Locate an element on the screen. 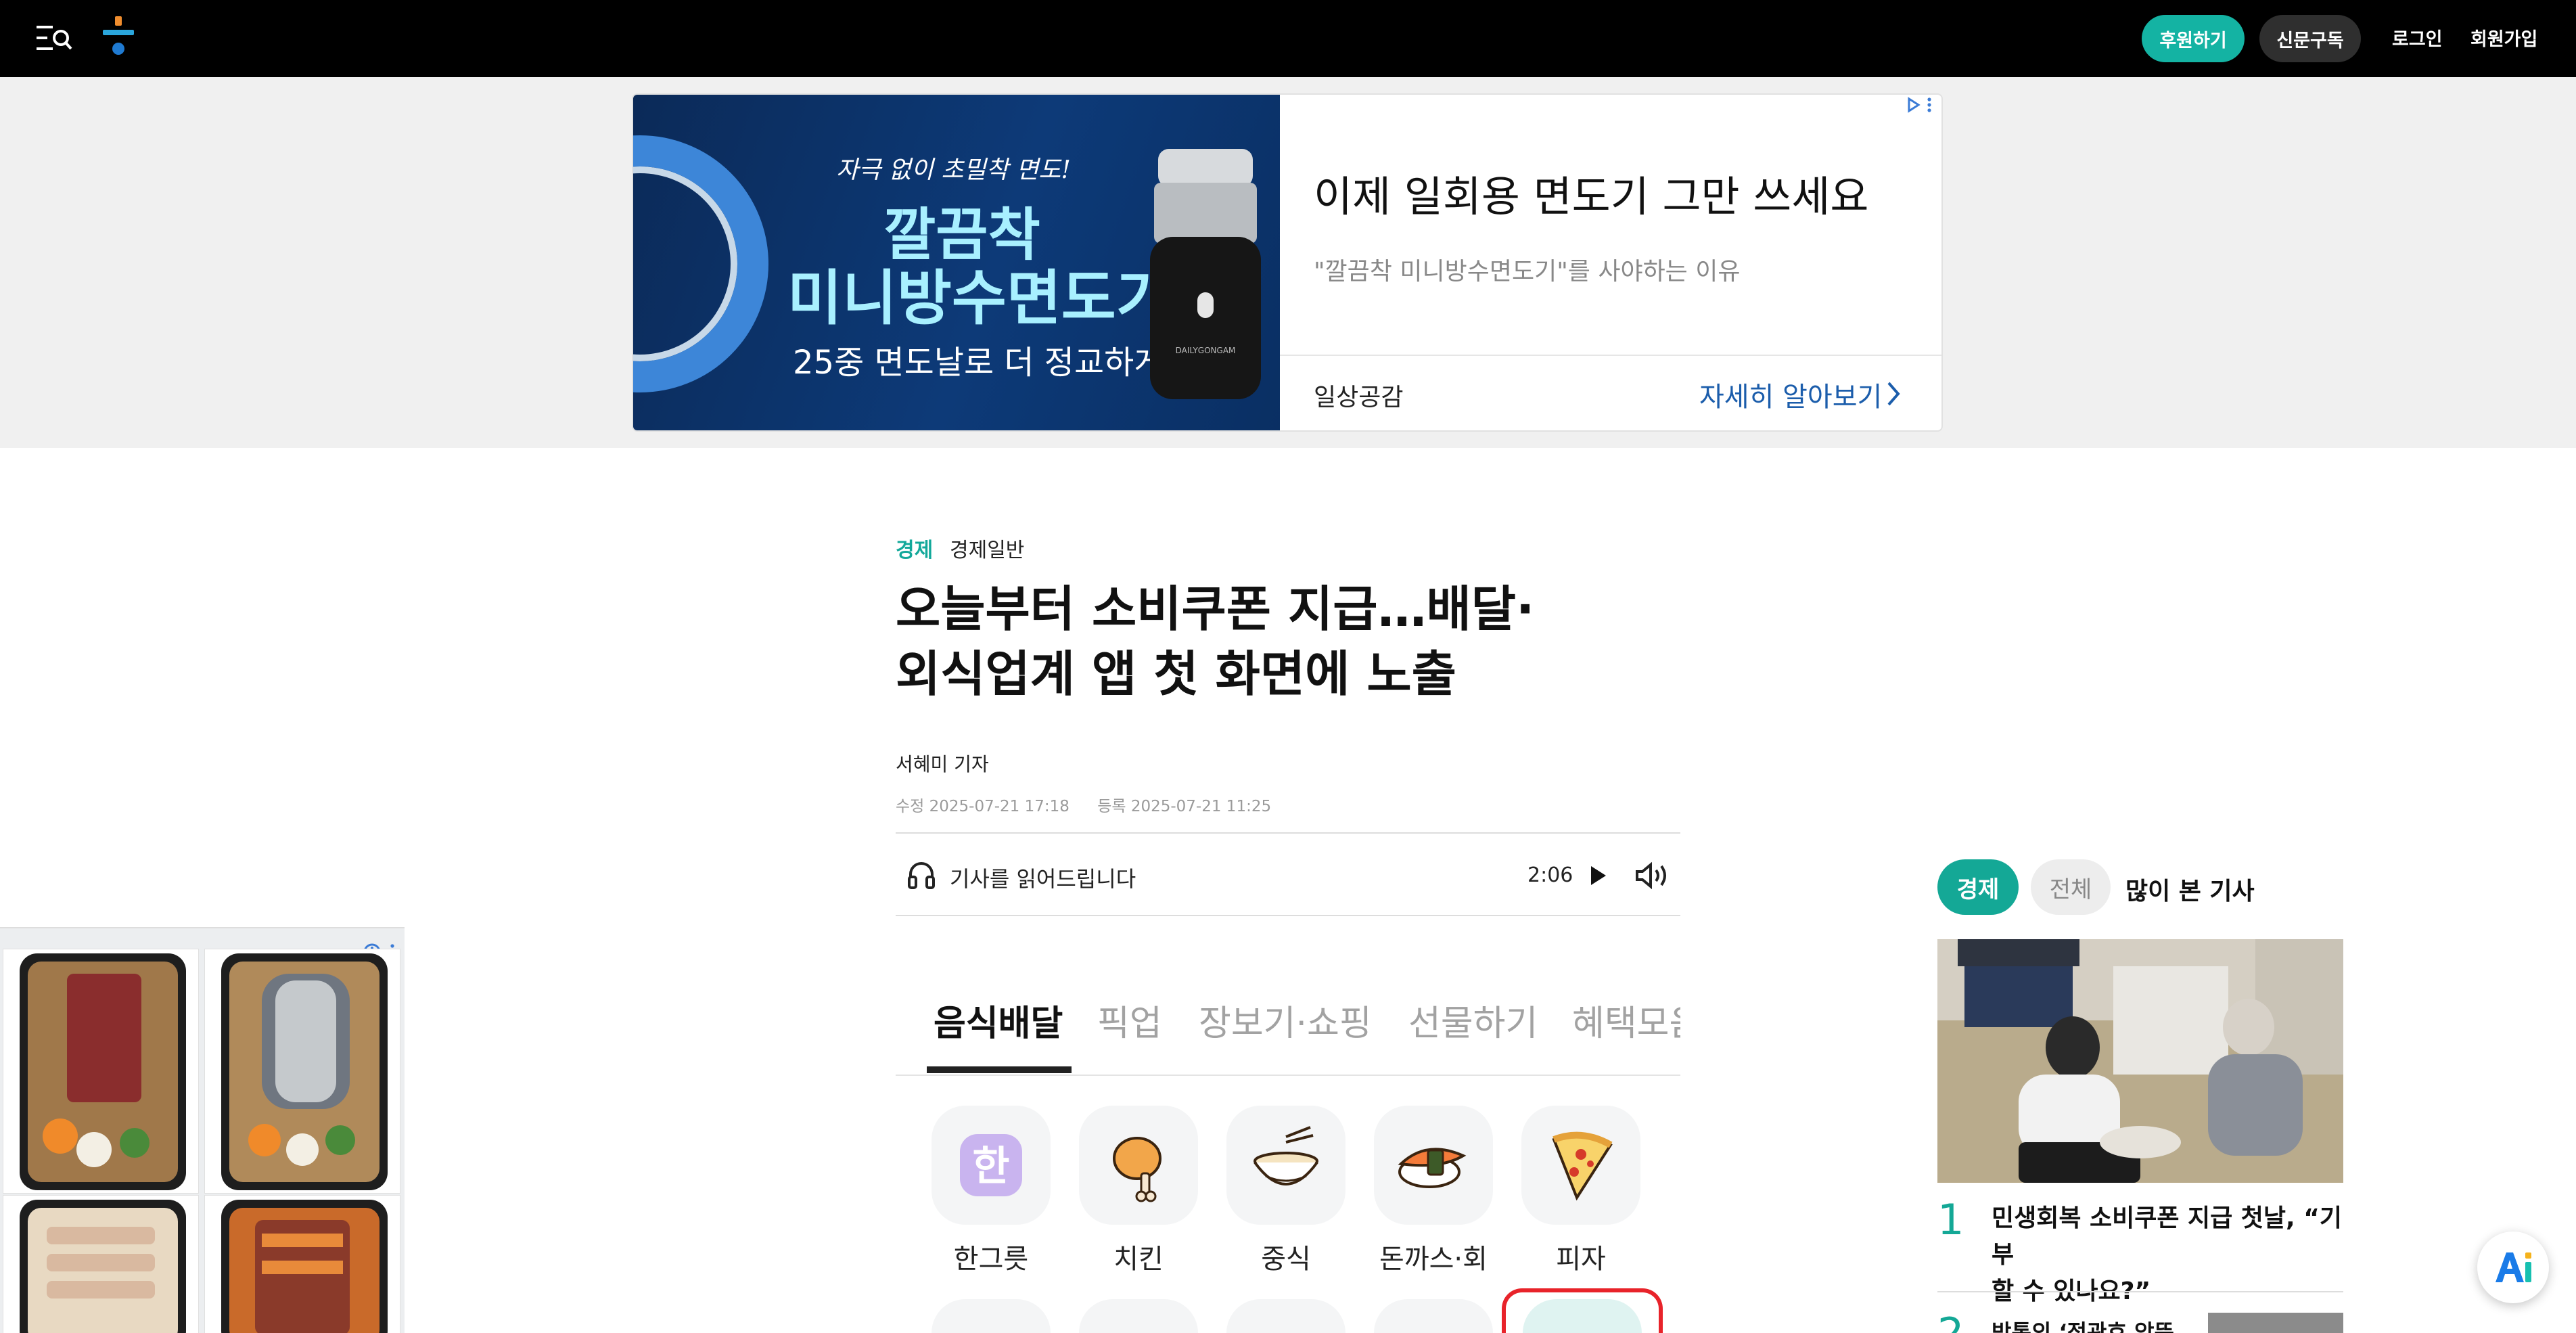 This screenshot has width=2576, height=1333. signup-link: 회원가입 is located at coordinates (2503, 37).